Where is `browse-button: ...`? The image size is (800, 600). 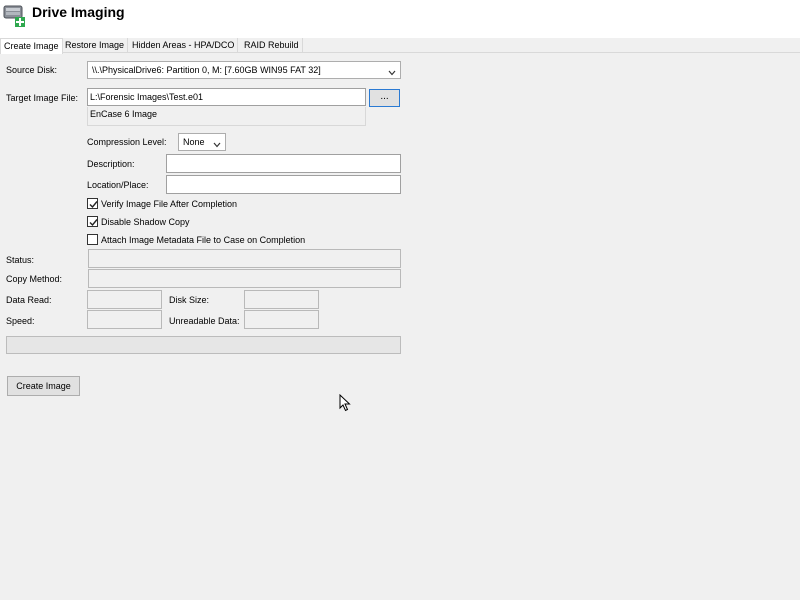
browse-button: ... is located at coordinates (384, 98).